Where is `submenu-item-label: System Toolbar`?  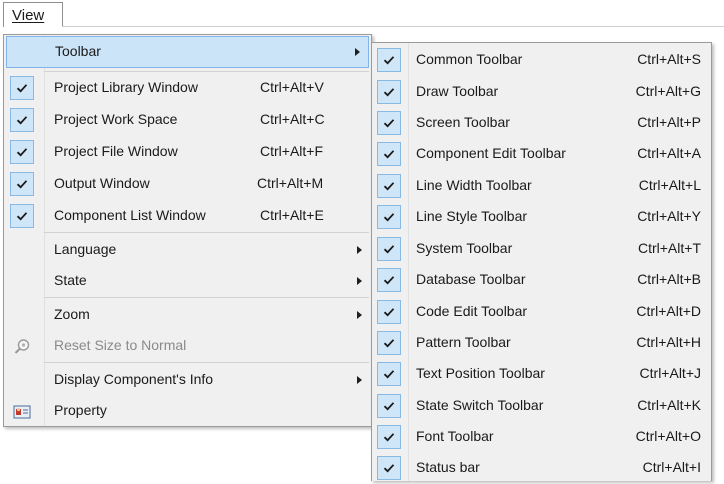
submenu-item-label: System Toolbar is located at coordinates (464, 248).